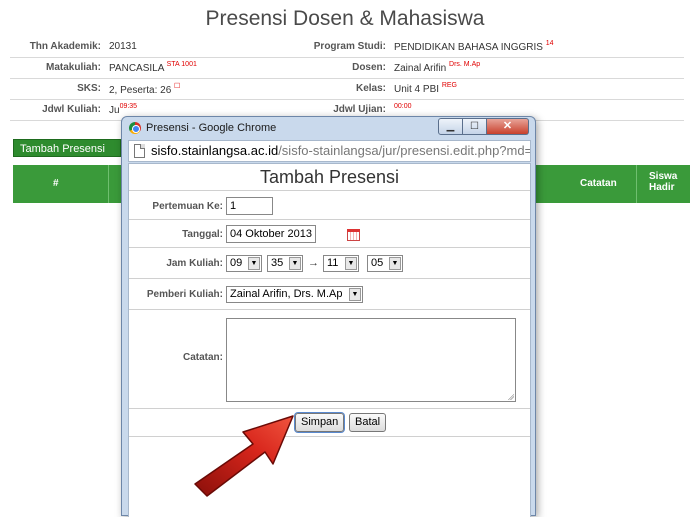 This screenshot has height=517, width=690. What do you see at coordinates (449, 85) in the screenshot?
I see `kelas-type: REG` at bounding box center [449, 85].